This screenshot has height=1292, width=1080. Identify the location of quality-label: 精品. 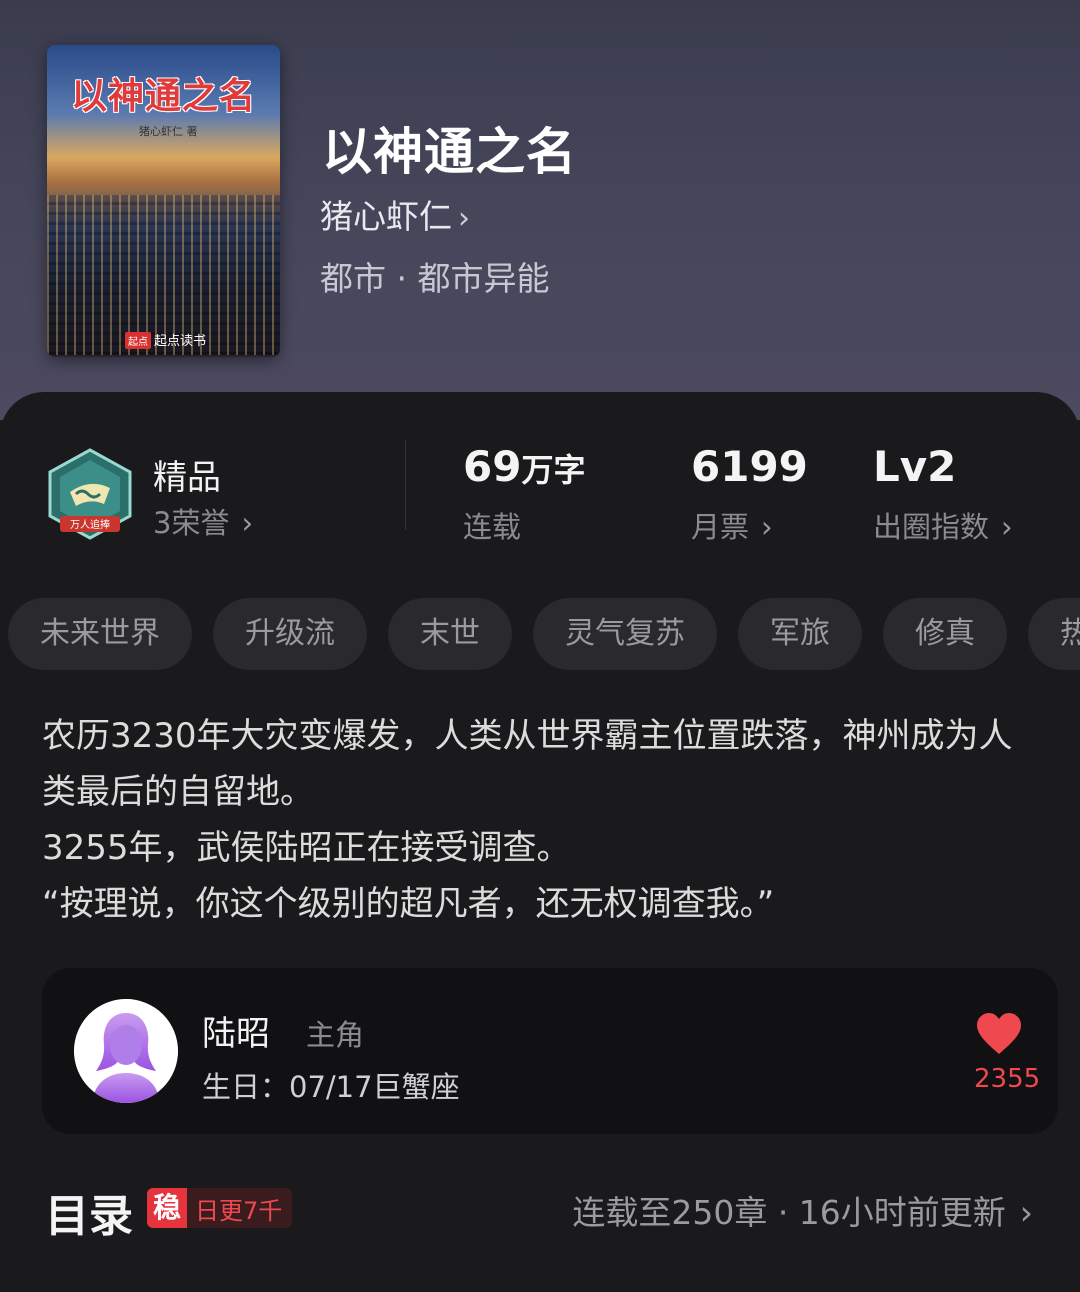
(187, 478).